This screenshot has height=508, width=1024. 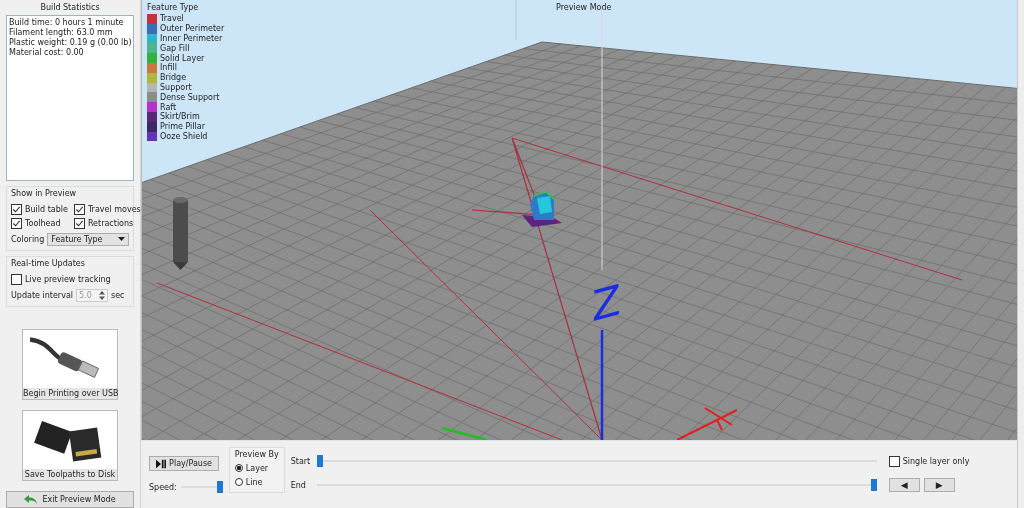 What do you see at coordinates (464, 433) in the screenshot?
I see `y-axis-drawing` at bounding box center [464, 433].